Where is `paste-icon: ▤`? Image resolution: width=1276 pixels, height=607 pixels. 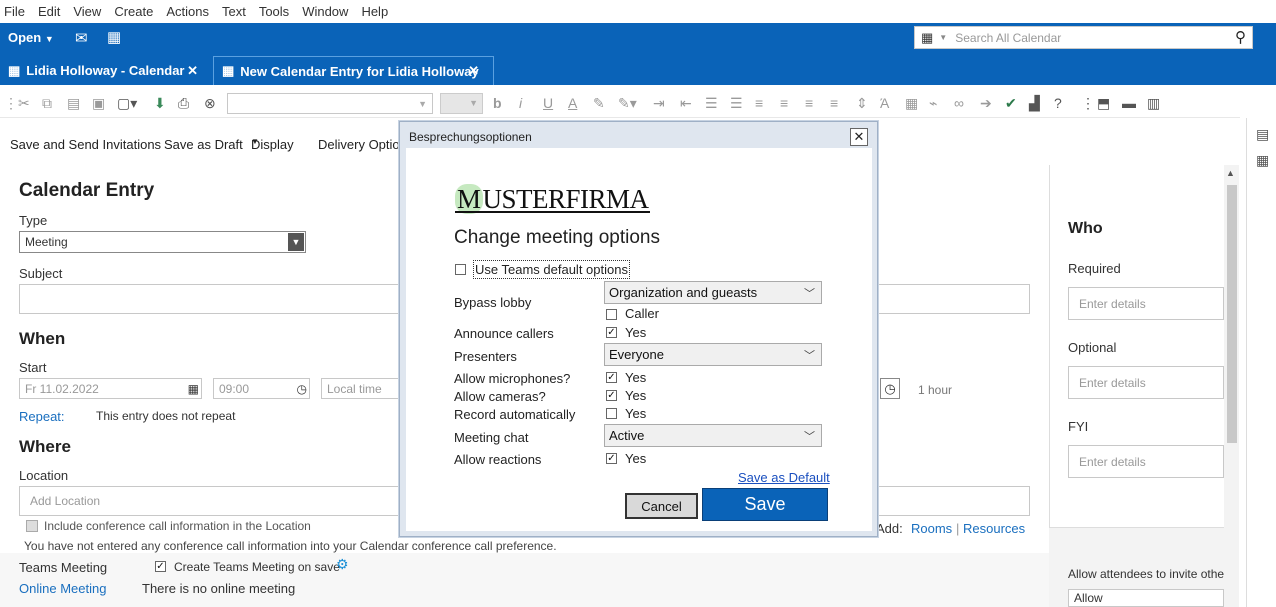 paste-icon: ▤ is located at coordinates (73, 103).